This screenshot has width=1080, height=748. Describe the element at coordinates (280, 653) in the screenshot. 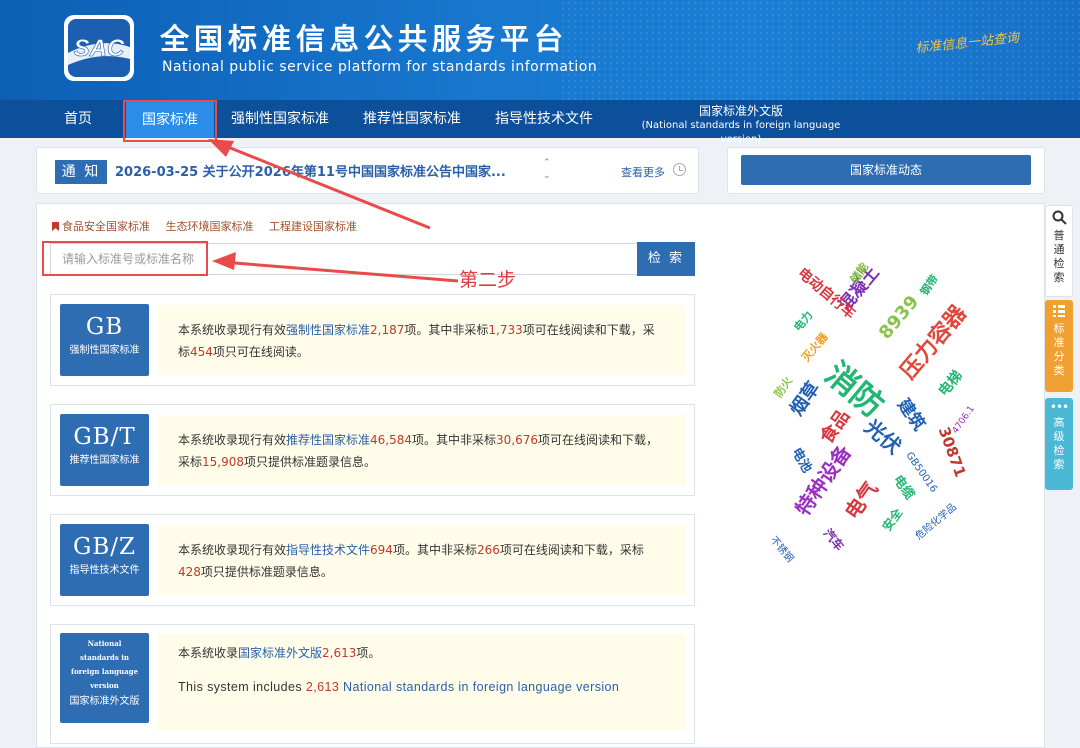

I see `foreign-link: 国家标准外文版` at that location.